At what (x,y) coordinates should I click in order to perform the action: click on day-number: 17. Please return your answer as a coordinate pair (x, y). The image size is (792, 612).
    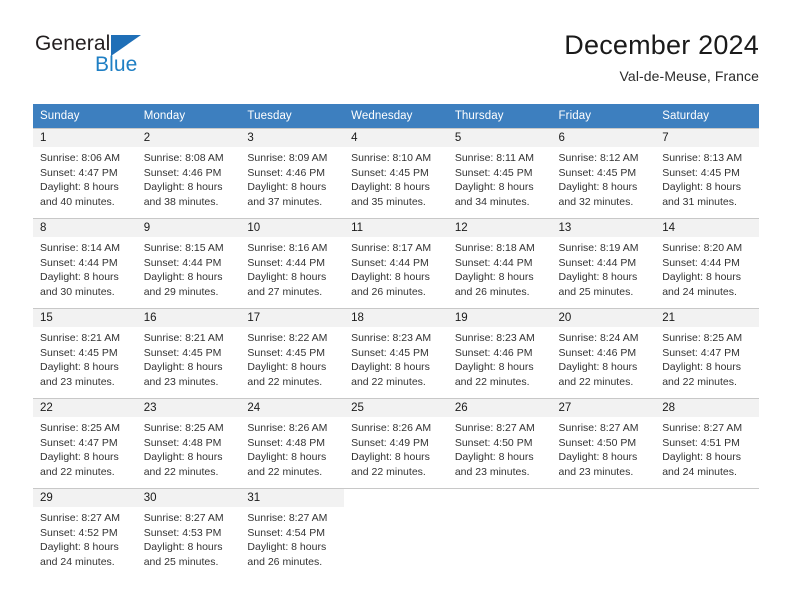
    Looking at the image, I should click on (292, 318).